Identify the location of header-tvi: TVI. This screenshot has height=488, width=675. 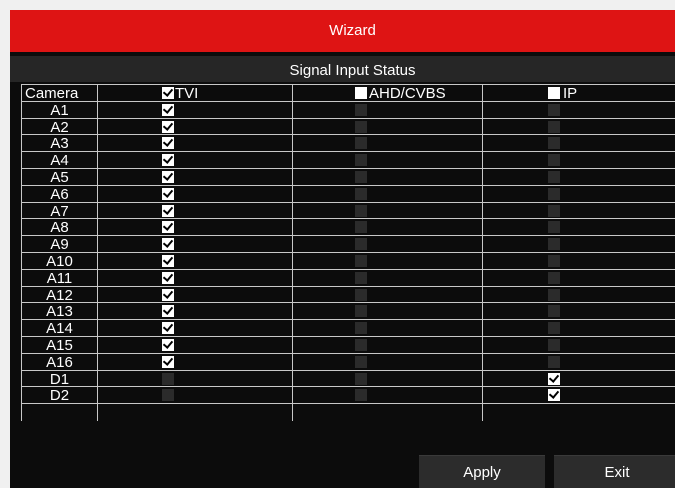
(187, 93).